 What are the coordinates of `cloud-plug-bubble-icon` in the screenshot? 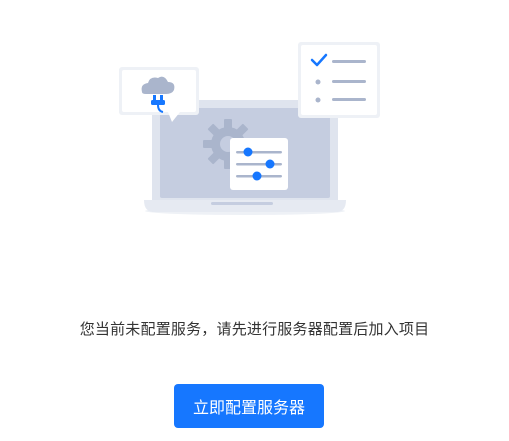 It's located at (159, 94).